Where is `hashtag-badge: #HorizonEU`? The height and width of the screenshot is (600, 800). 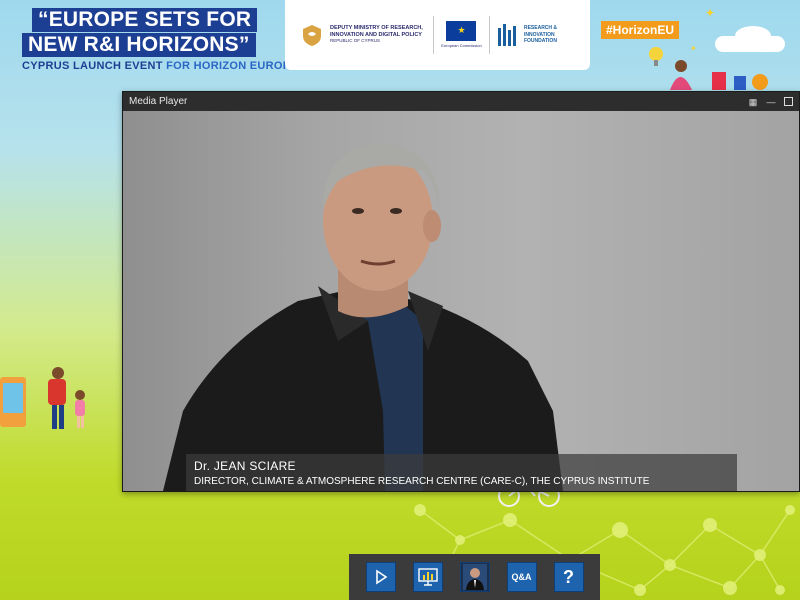 hashtag-badge: #HorizonEU is located at coordinates (640, 30).